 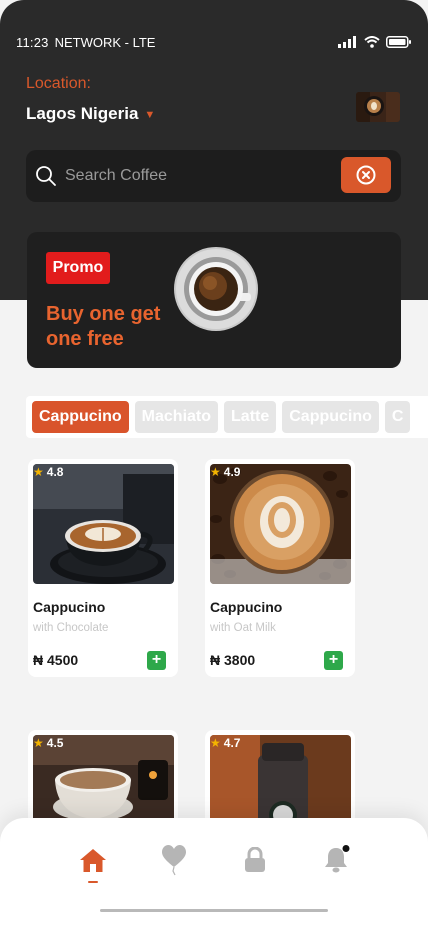 What do you see at coordinates (176, 417) in the screenshot?
I see `category-chip-machiato: Machiato` at bounding box center [176, 417].